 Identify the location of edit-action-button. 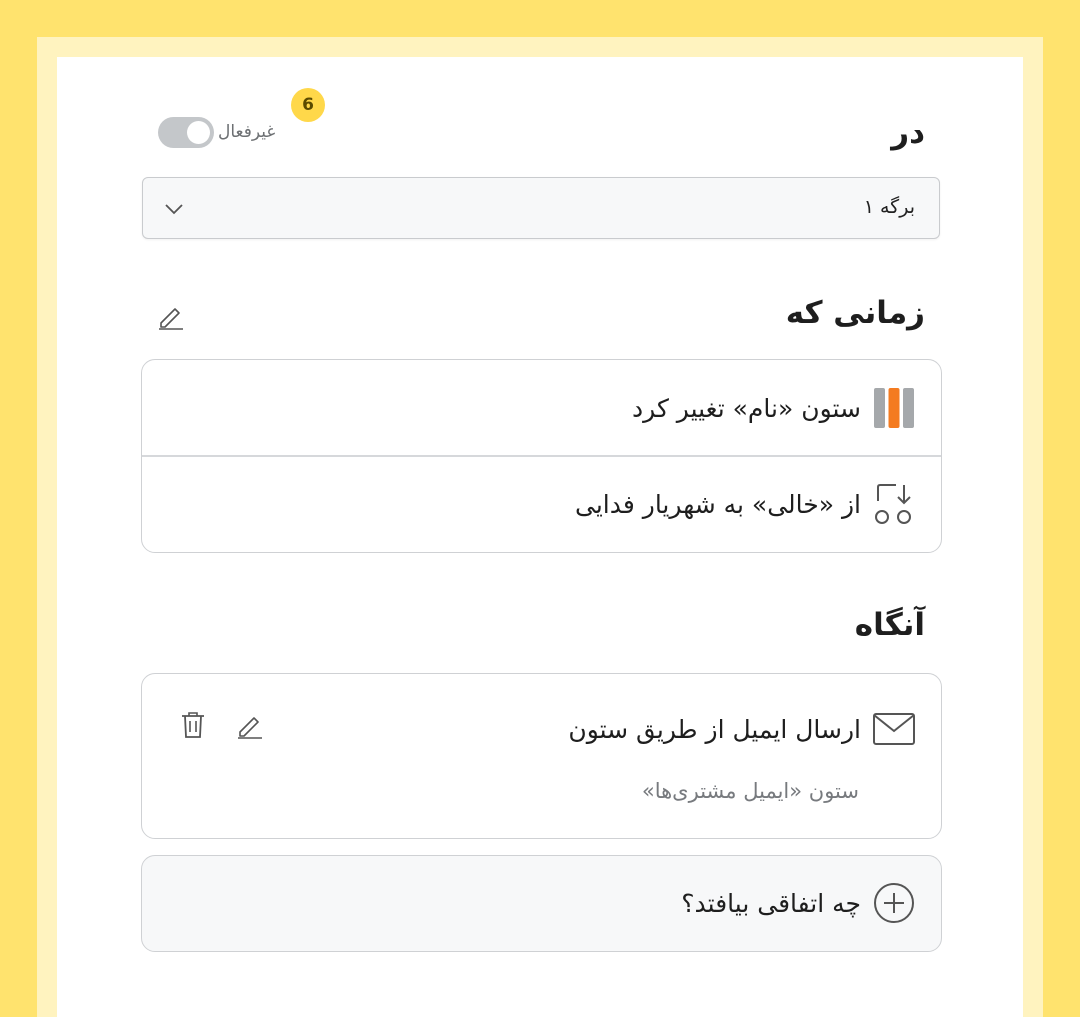
(249, 725).